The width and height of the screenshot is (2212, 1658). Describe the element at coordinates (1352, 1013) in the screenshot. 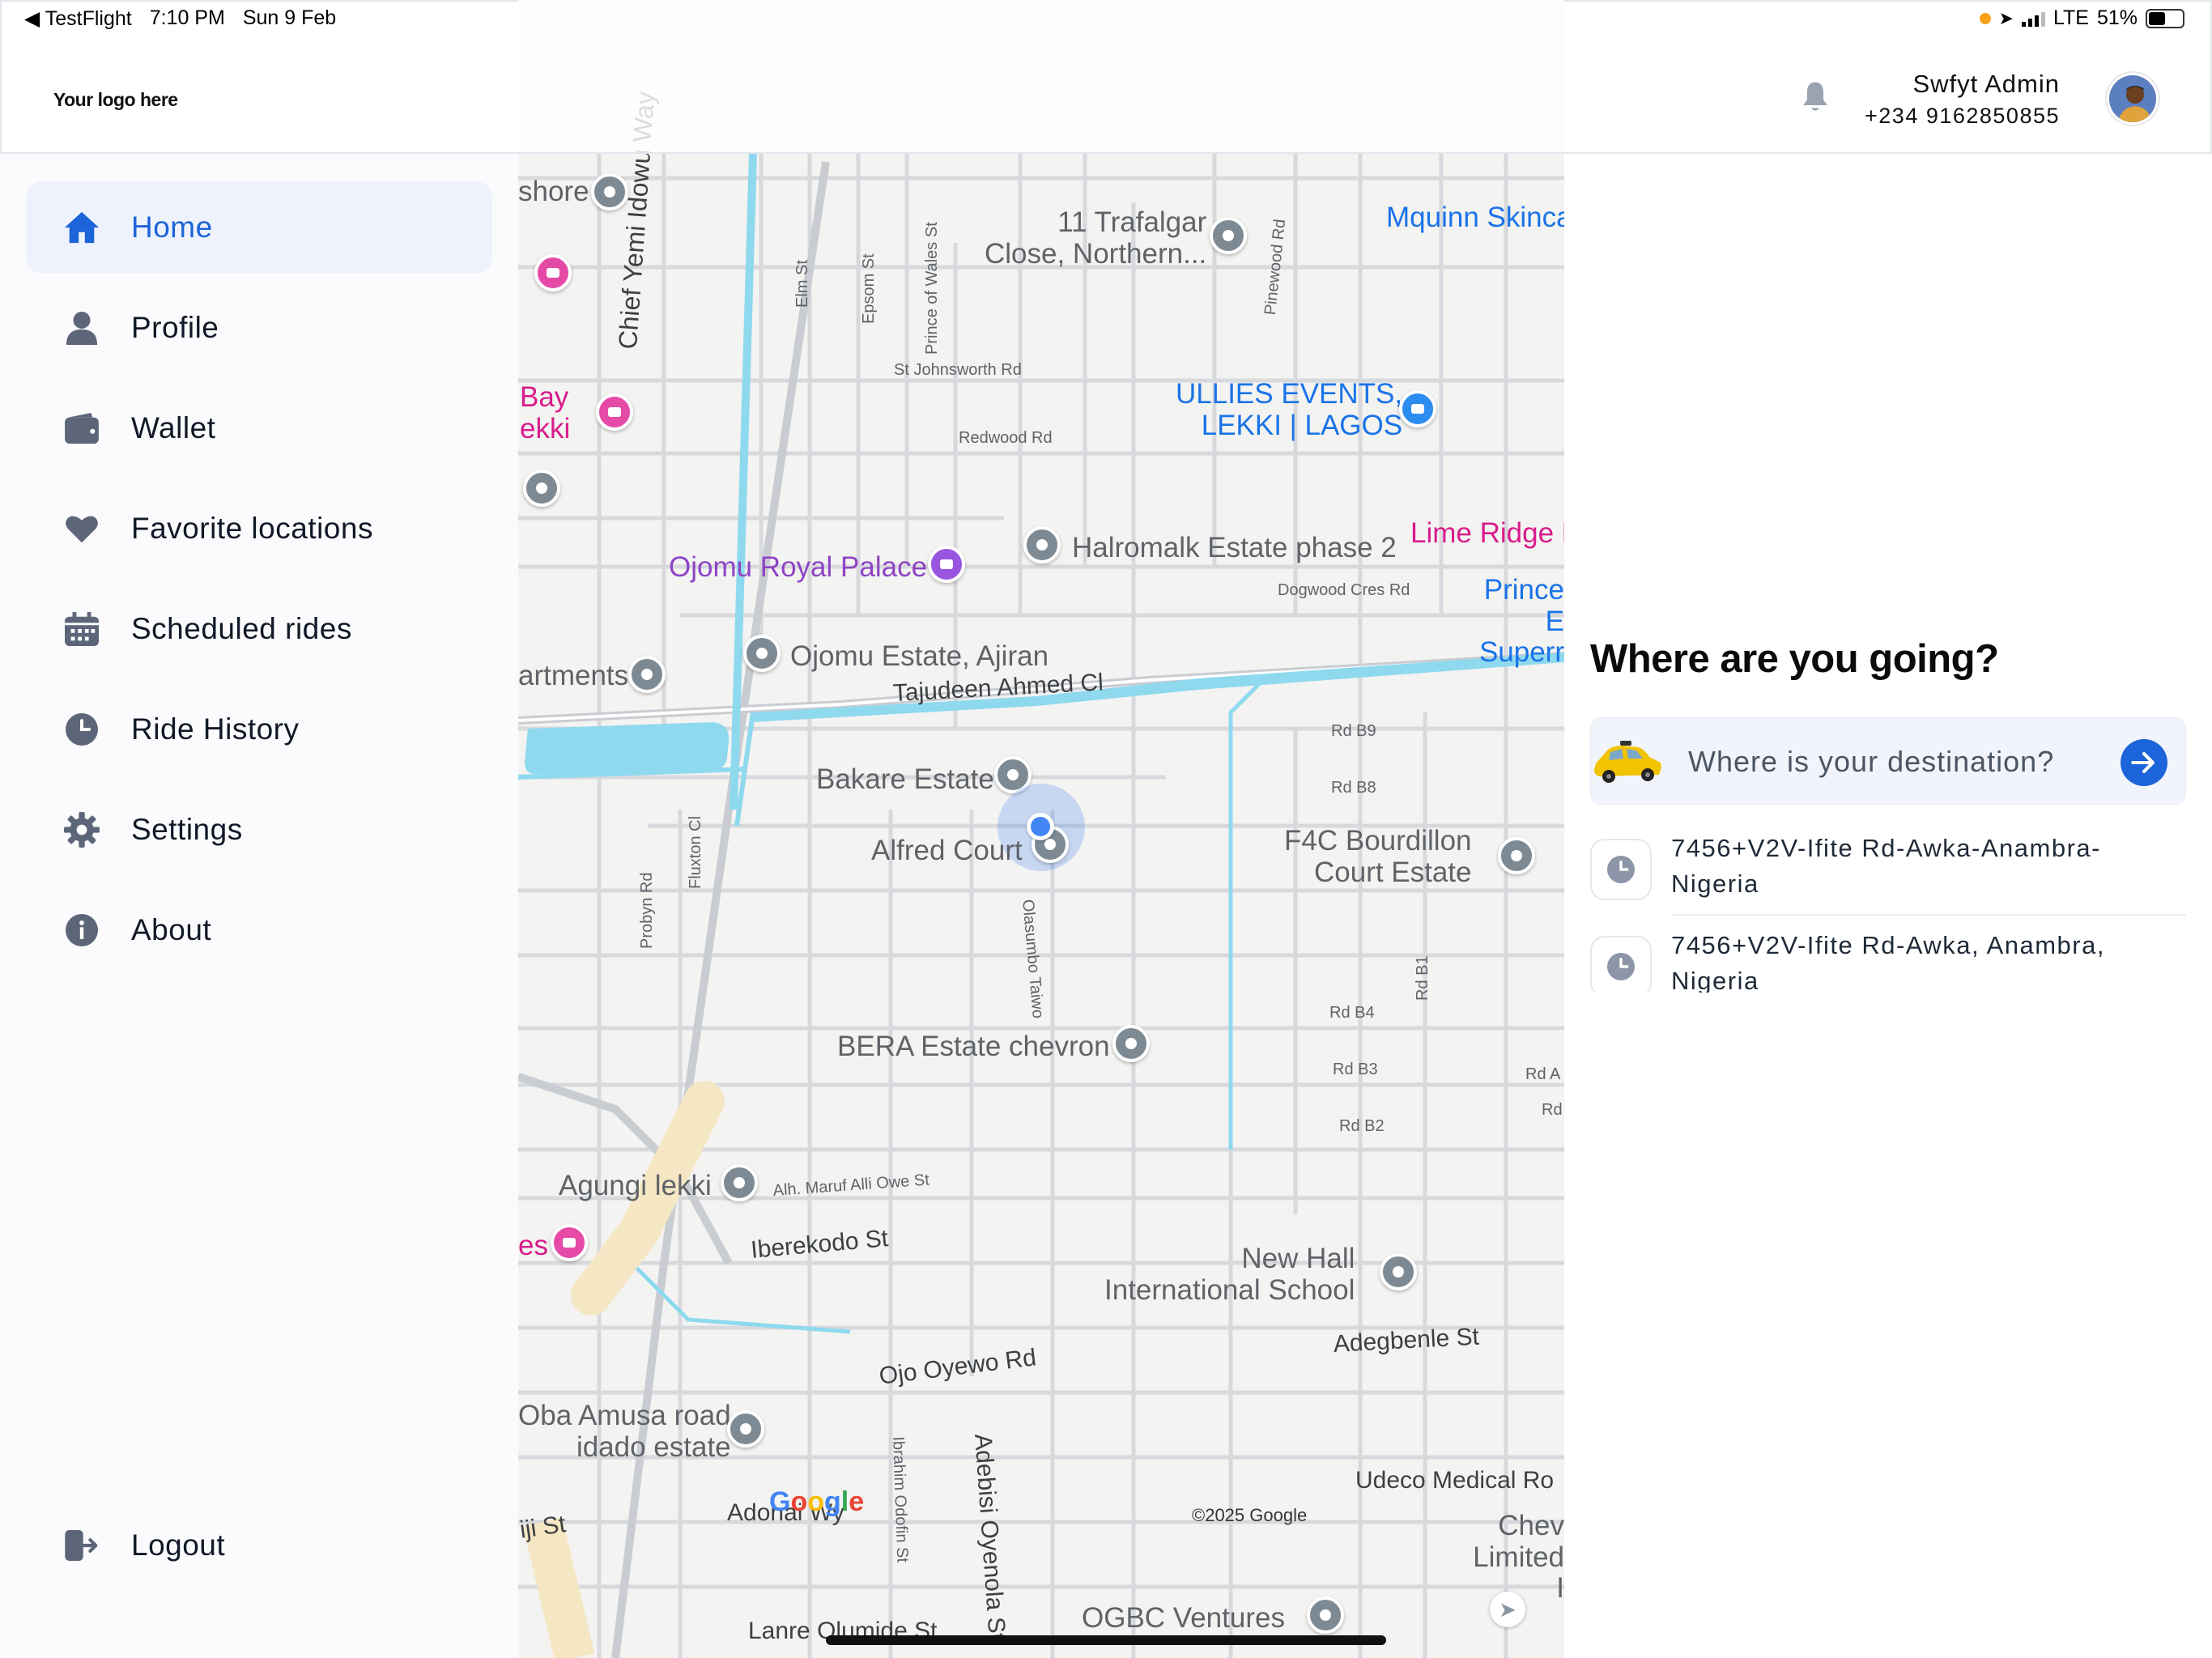

I see `street-rd-b4: Rd B4` at that location.